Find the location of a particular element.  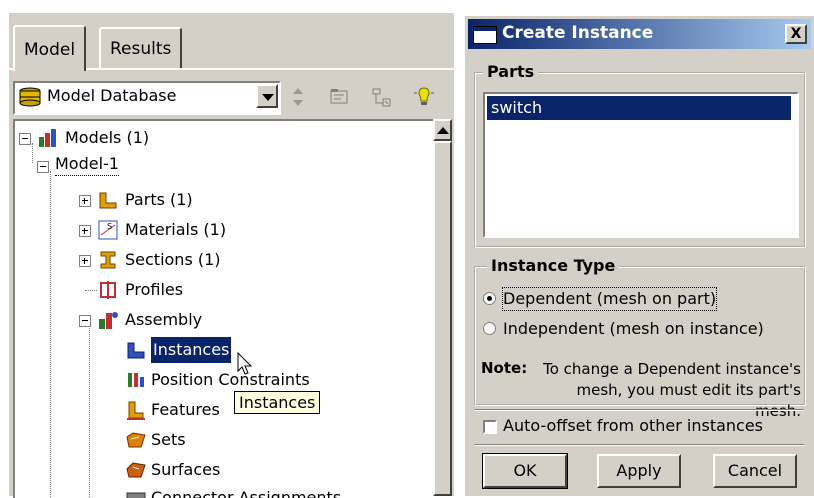

note-label: Note: is located at coordinates (504, 368).